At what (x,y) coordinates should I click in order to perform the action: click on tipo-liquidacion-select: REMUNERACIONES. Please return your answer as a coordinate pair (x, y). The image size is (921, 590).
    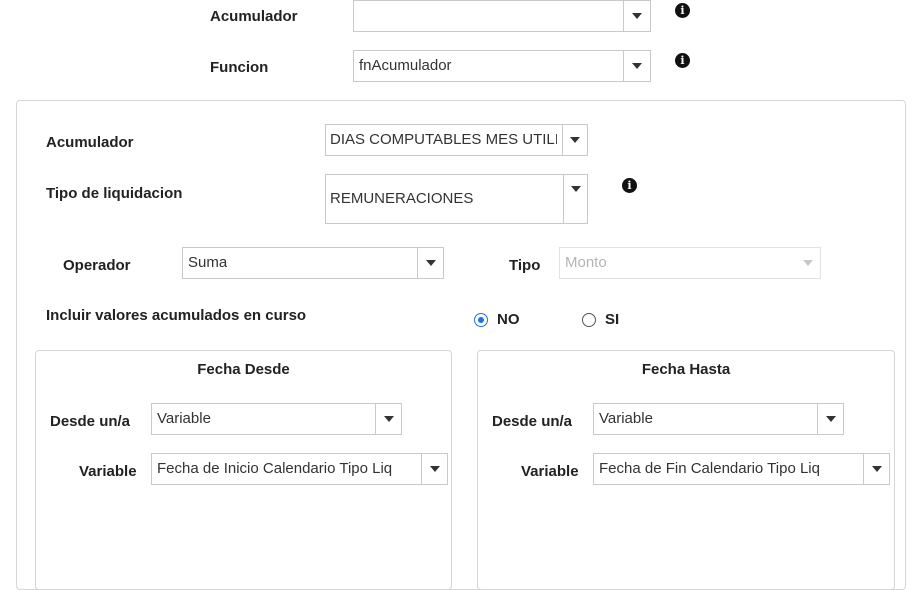
    Looking at the image, I should click on (456, 199).